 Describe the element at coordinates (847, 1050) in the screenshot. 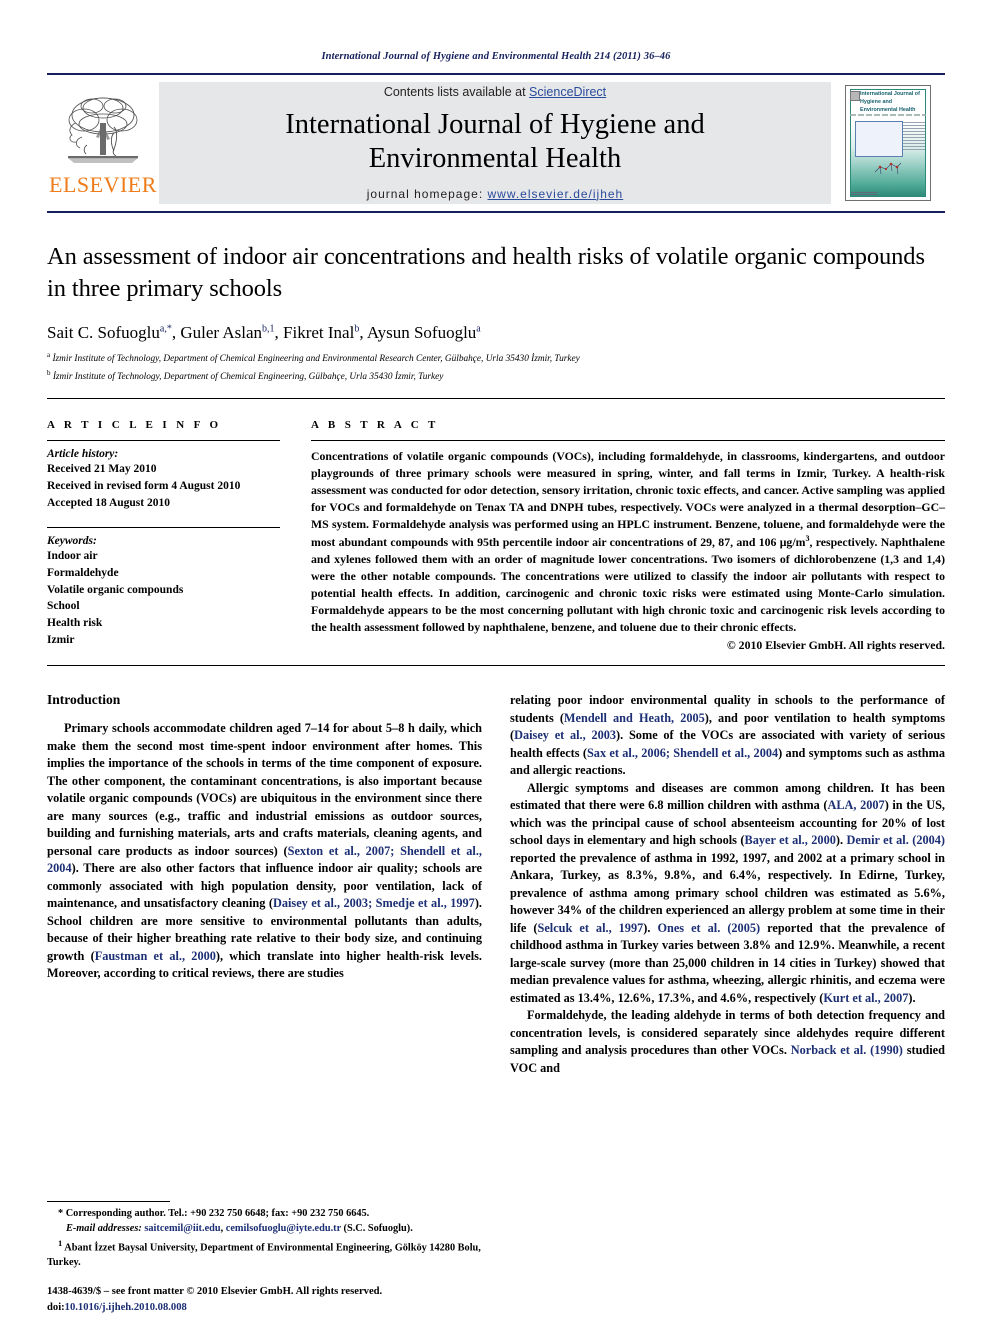

I see `citation-link: Norback et al. (1990)` at that location.